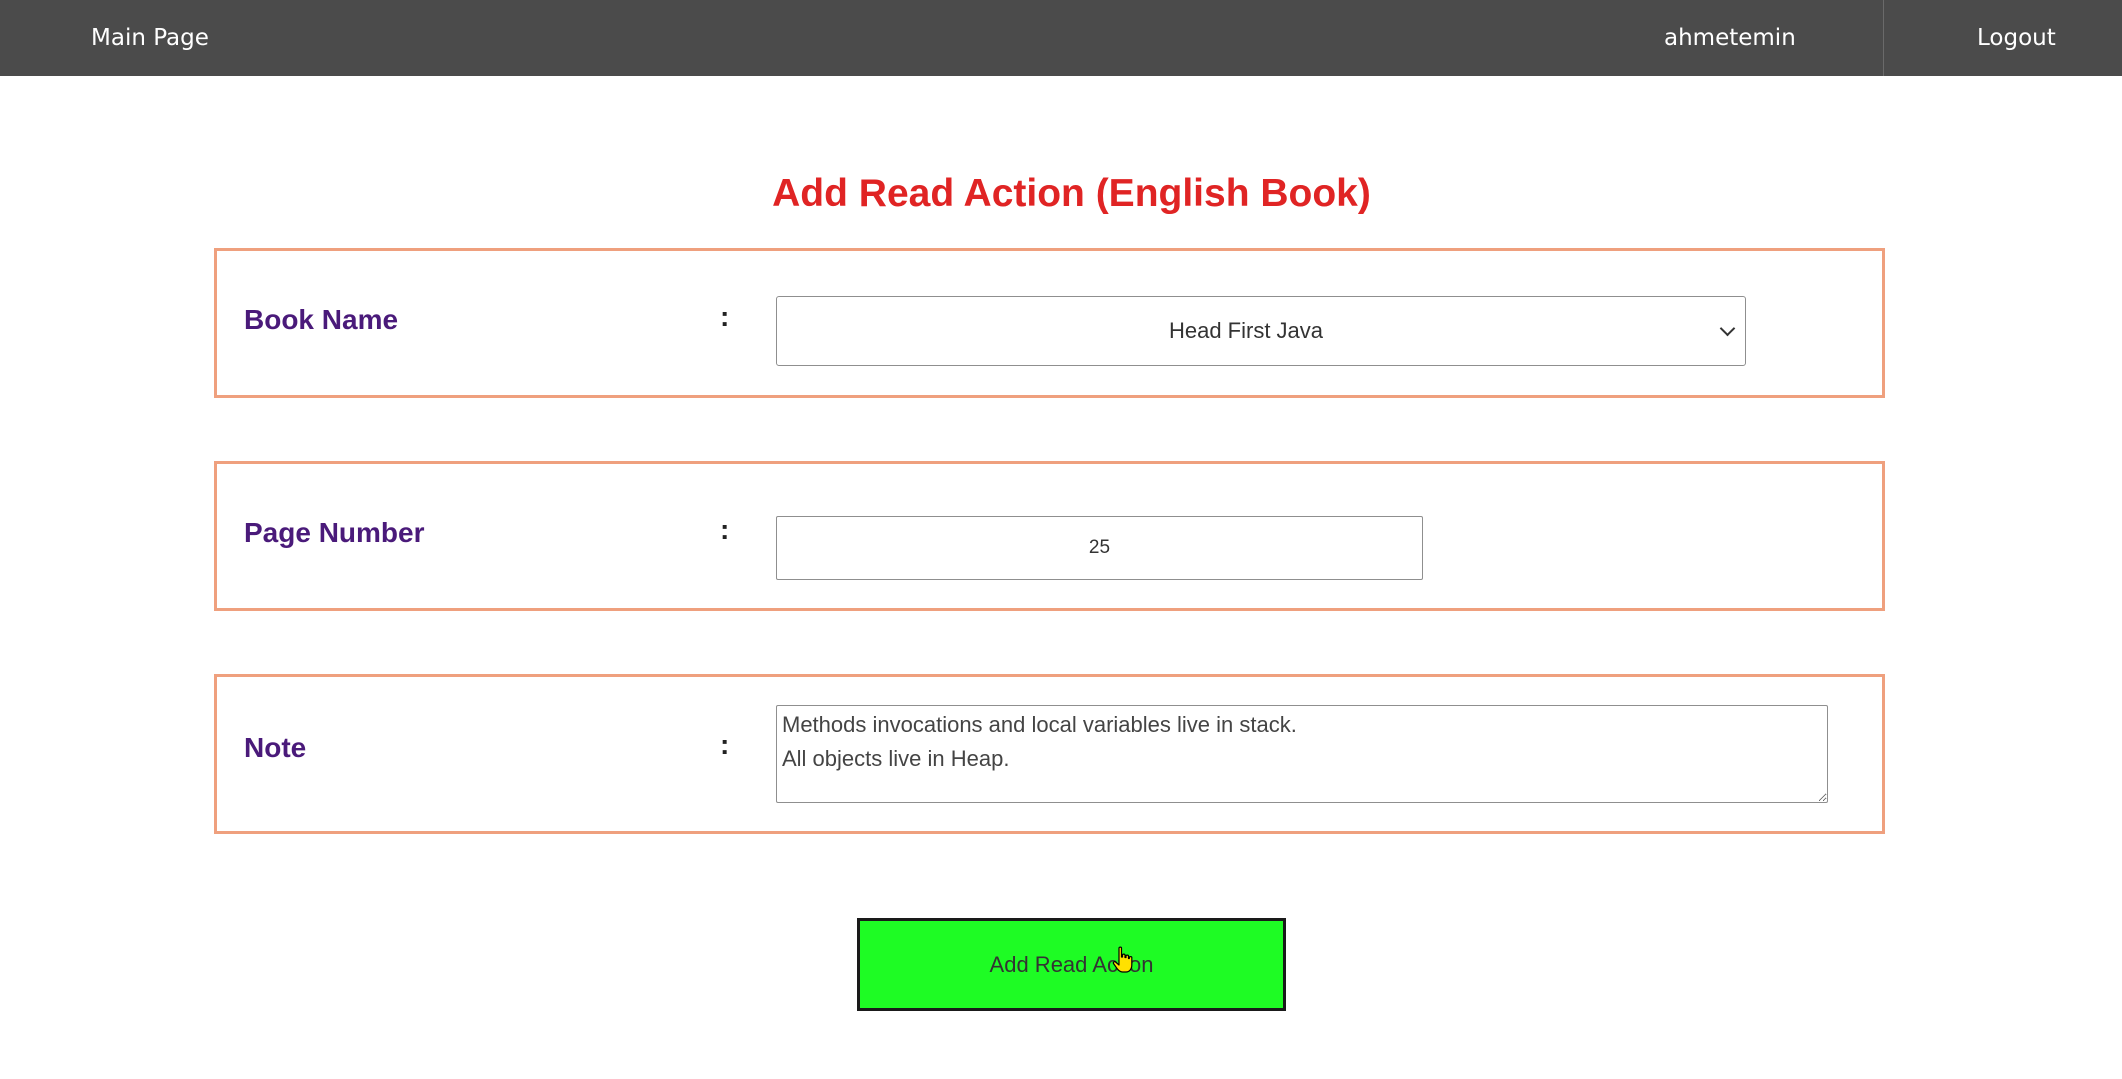 This screenshot has width=2122, height=1079. What do you see at coordinates (150, 38) in the screenshot?
I see `main-page-link: Main Page` at bounding box center [150, 38].